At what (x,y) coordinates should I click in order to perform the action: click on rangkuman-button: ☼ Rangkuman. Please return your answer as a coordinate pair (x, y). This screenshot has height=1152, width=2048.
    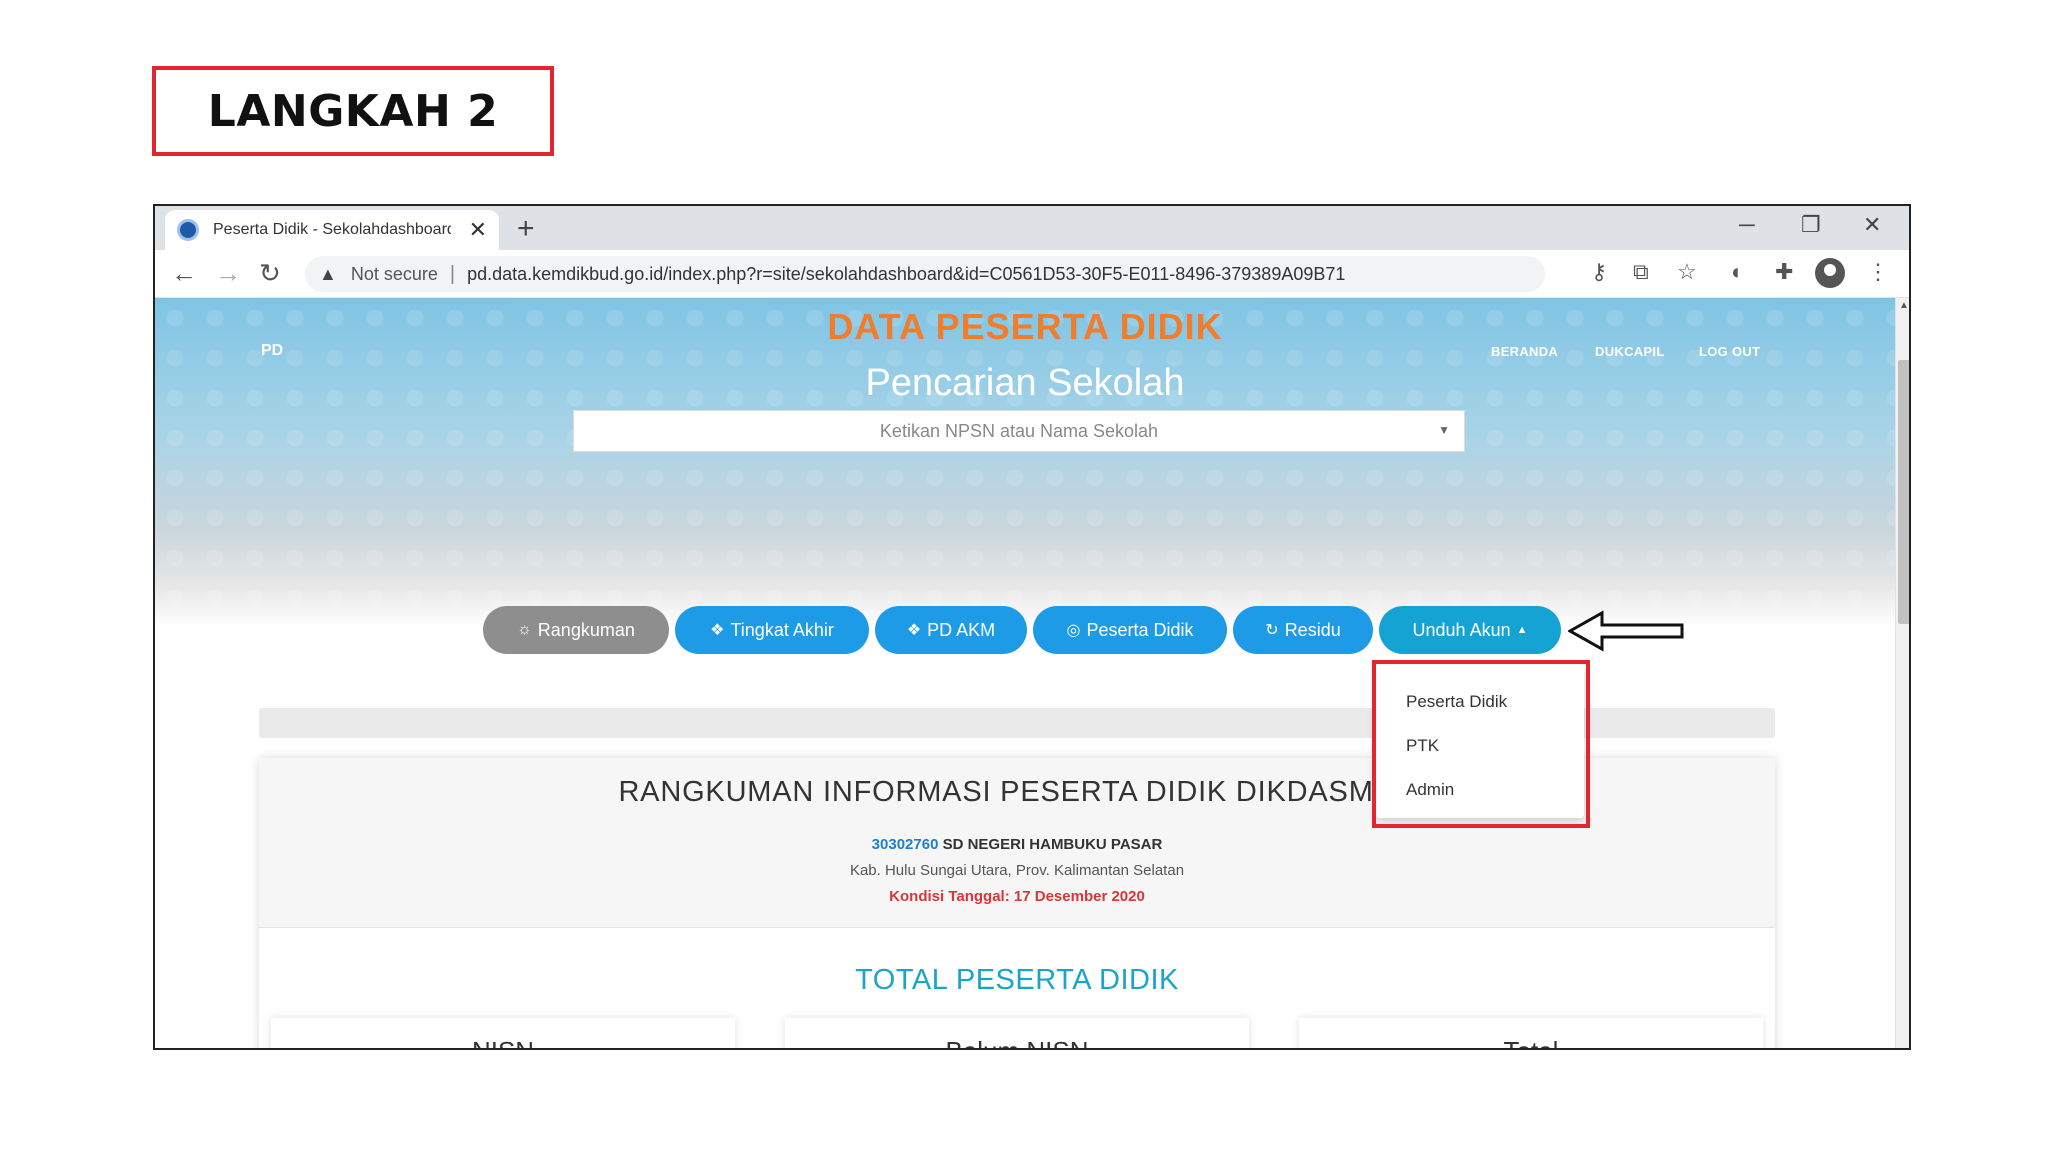
    Looking at the image, I should click on (576, 630).